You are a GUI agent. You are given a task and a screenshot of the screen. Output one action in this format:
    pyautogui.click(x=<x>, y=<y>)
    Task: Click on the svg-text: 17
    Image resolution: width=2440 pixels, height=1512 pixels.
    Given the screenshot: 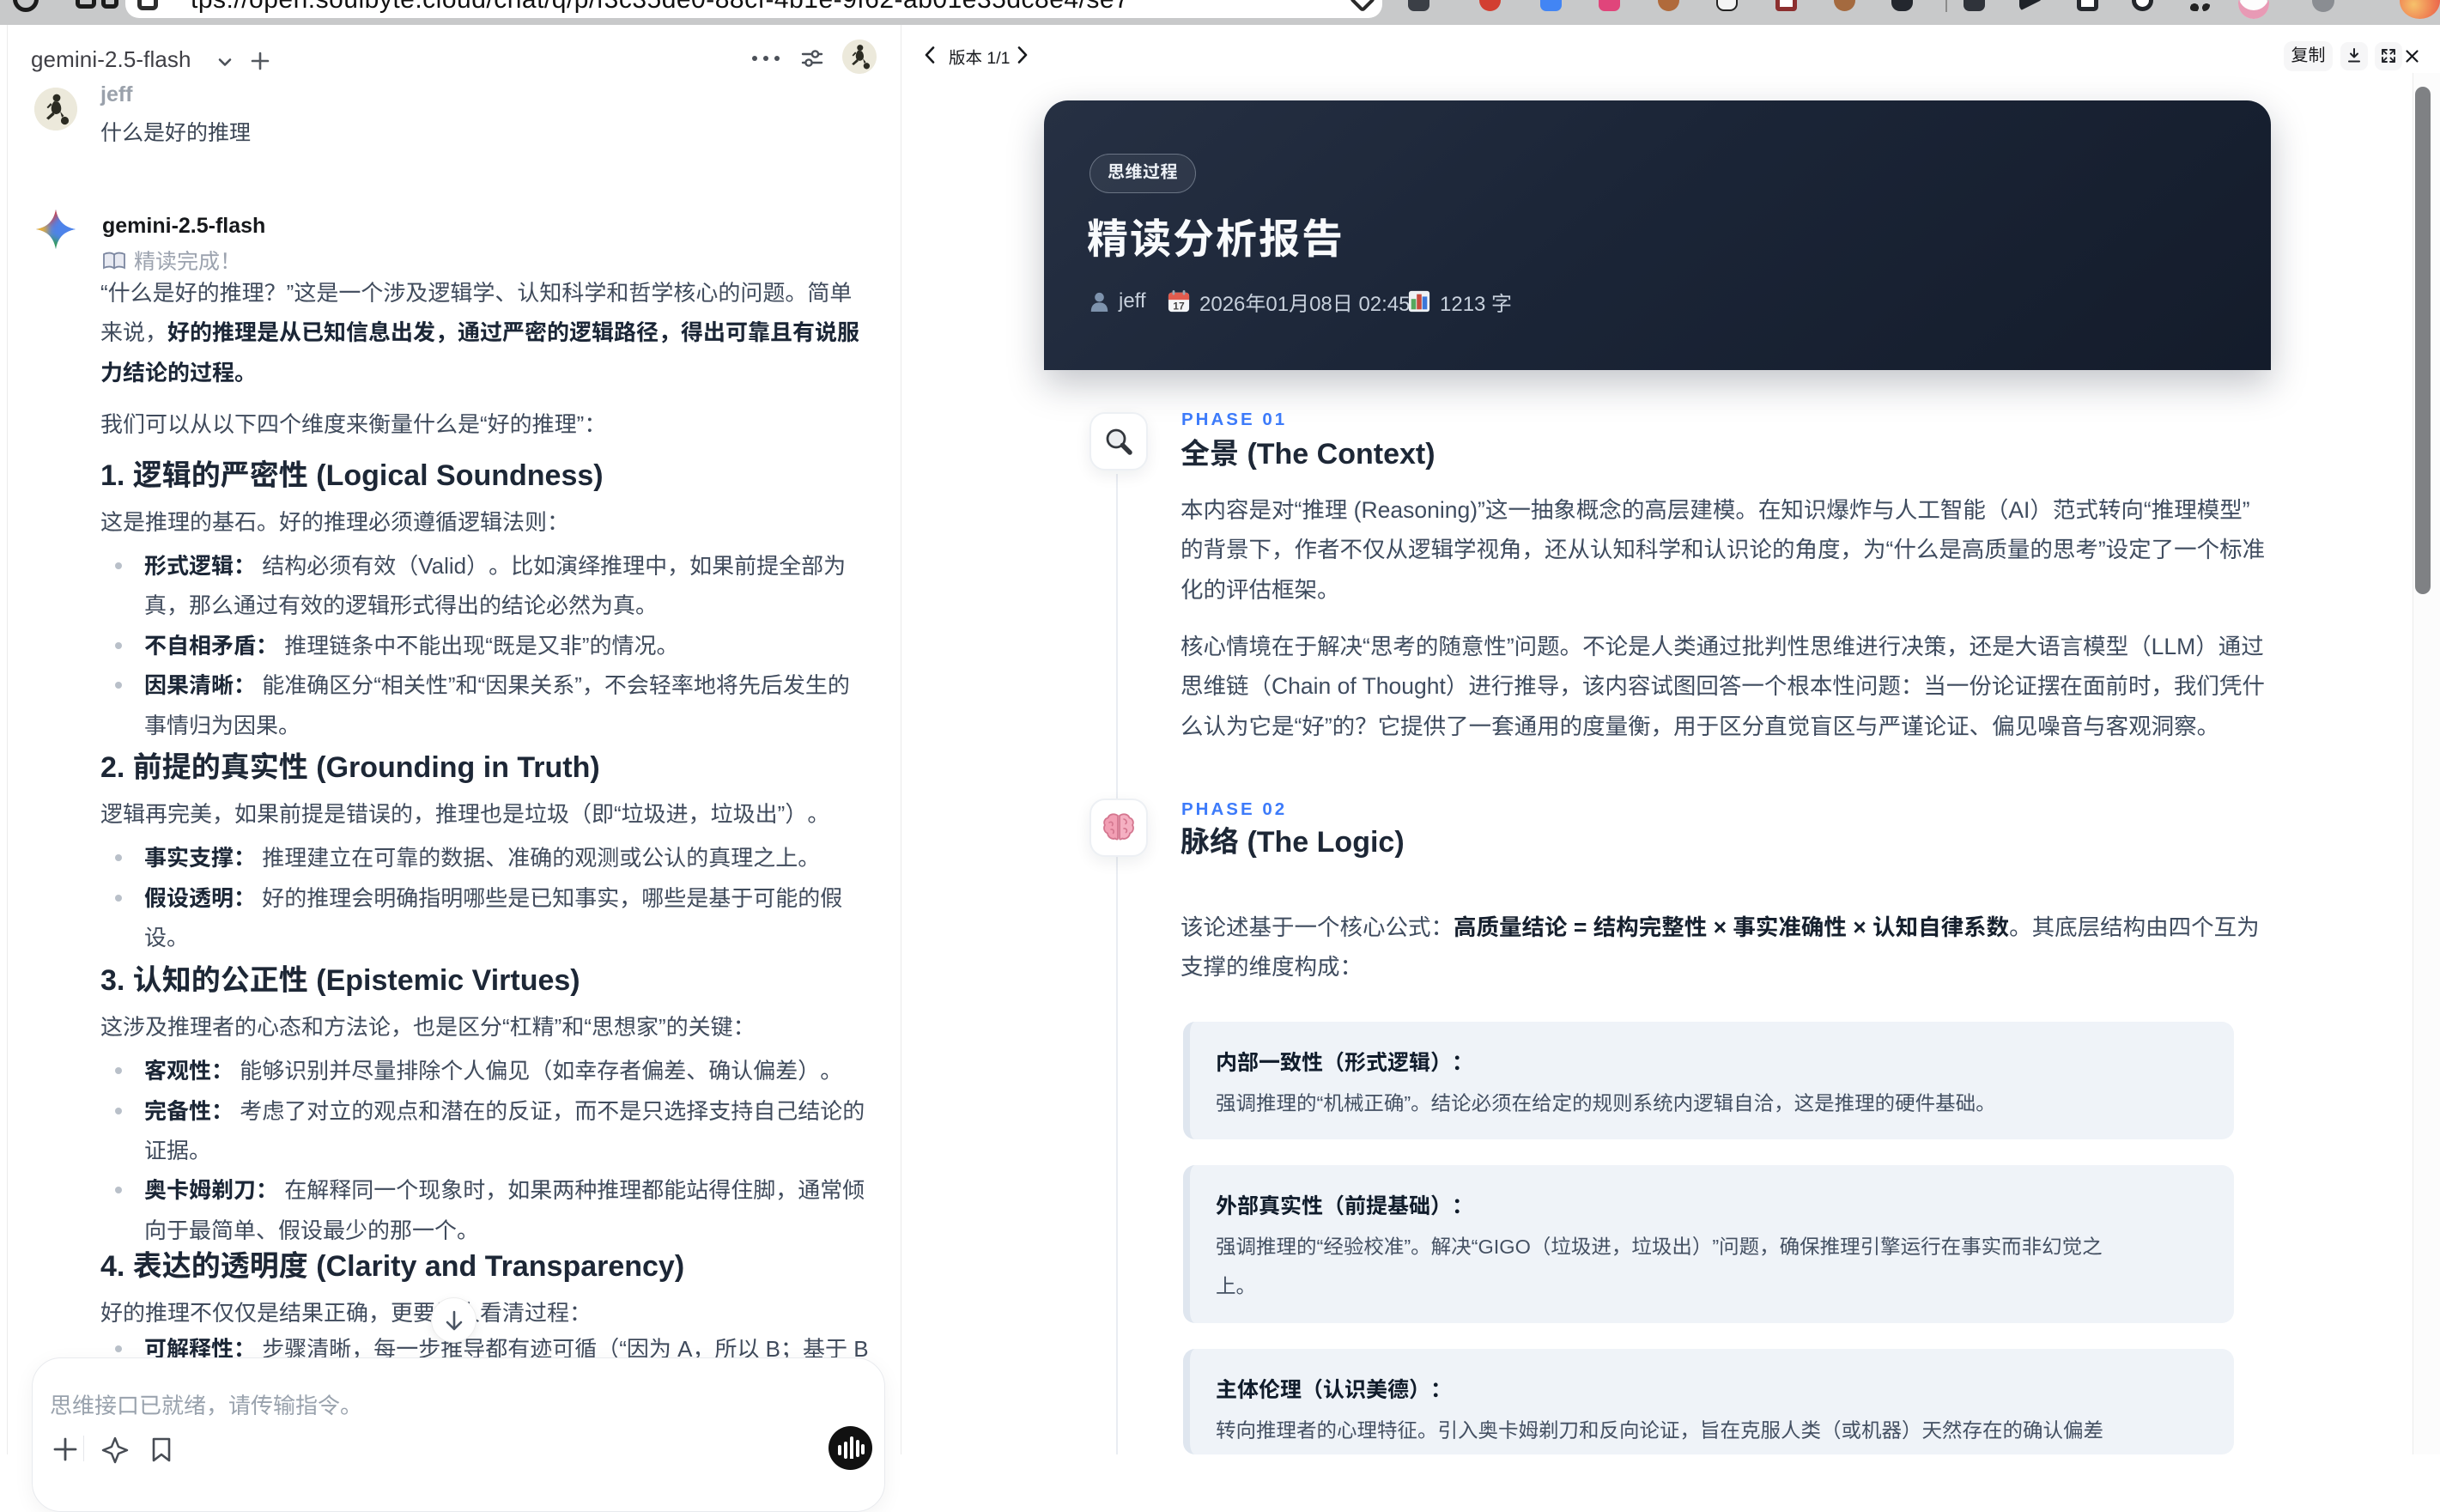 What is the action you would take?
    pyautogui.click(x=1179, y=306)
    